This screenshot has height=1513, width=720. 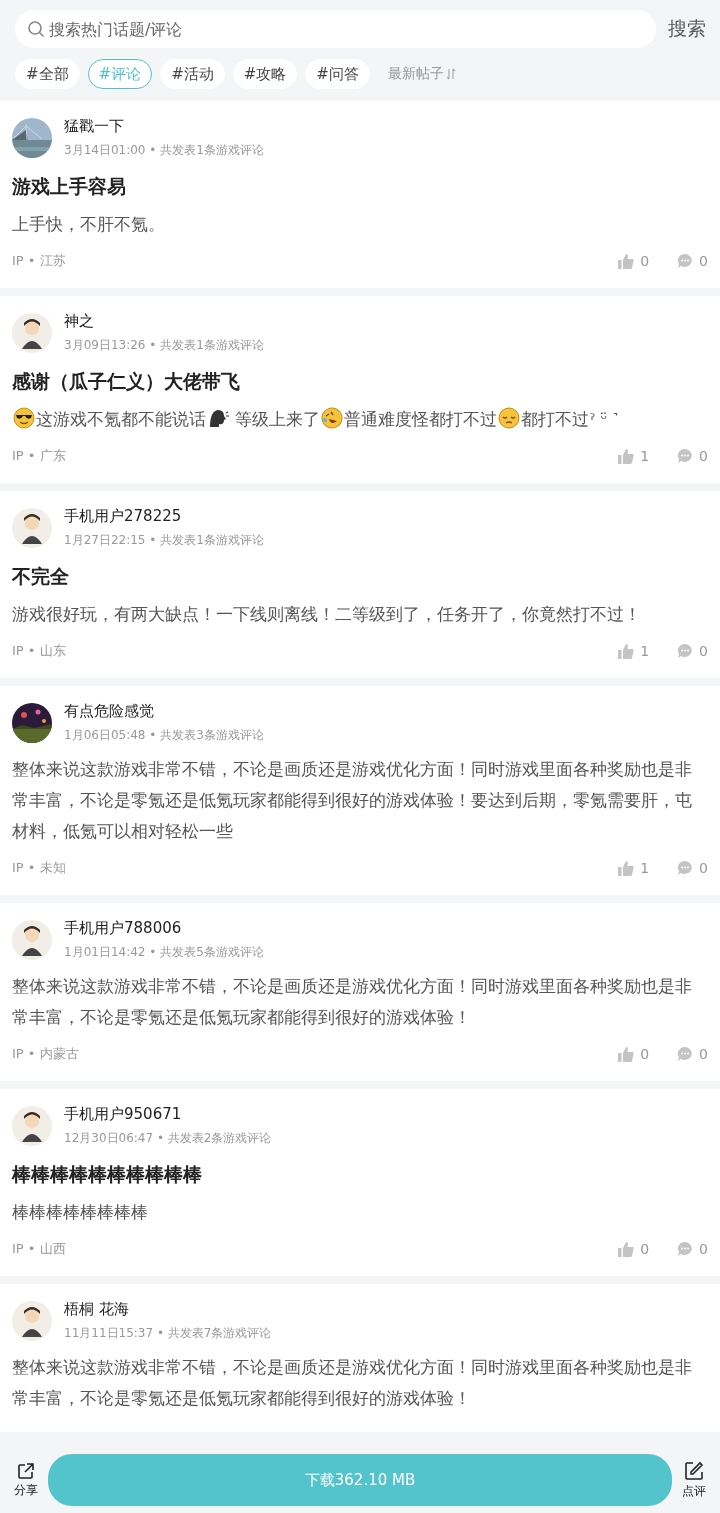 I want to click on sort-button: 最新帖子, so click(x=421, y=74).